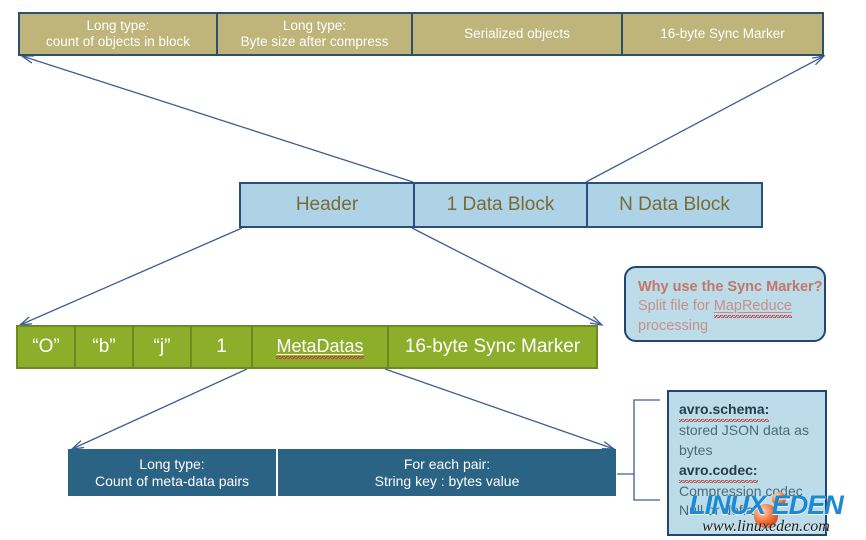 This screenshot has width=866, height=540. I want to click on data-block-cell-sync-marker: 16-byte Sync Marker, so click(722, 34).